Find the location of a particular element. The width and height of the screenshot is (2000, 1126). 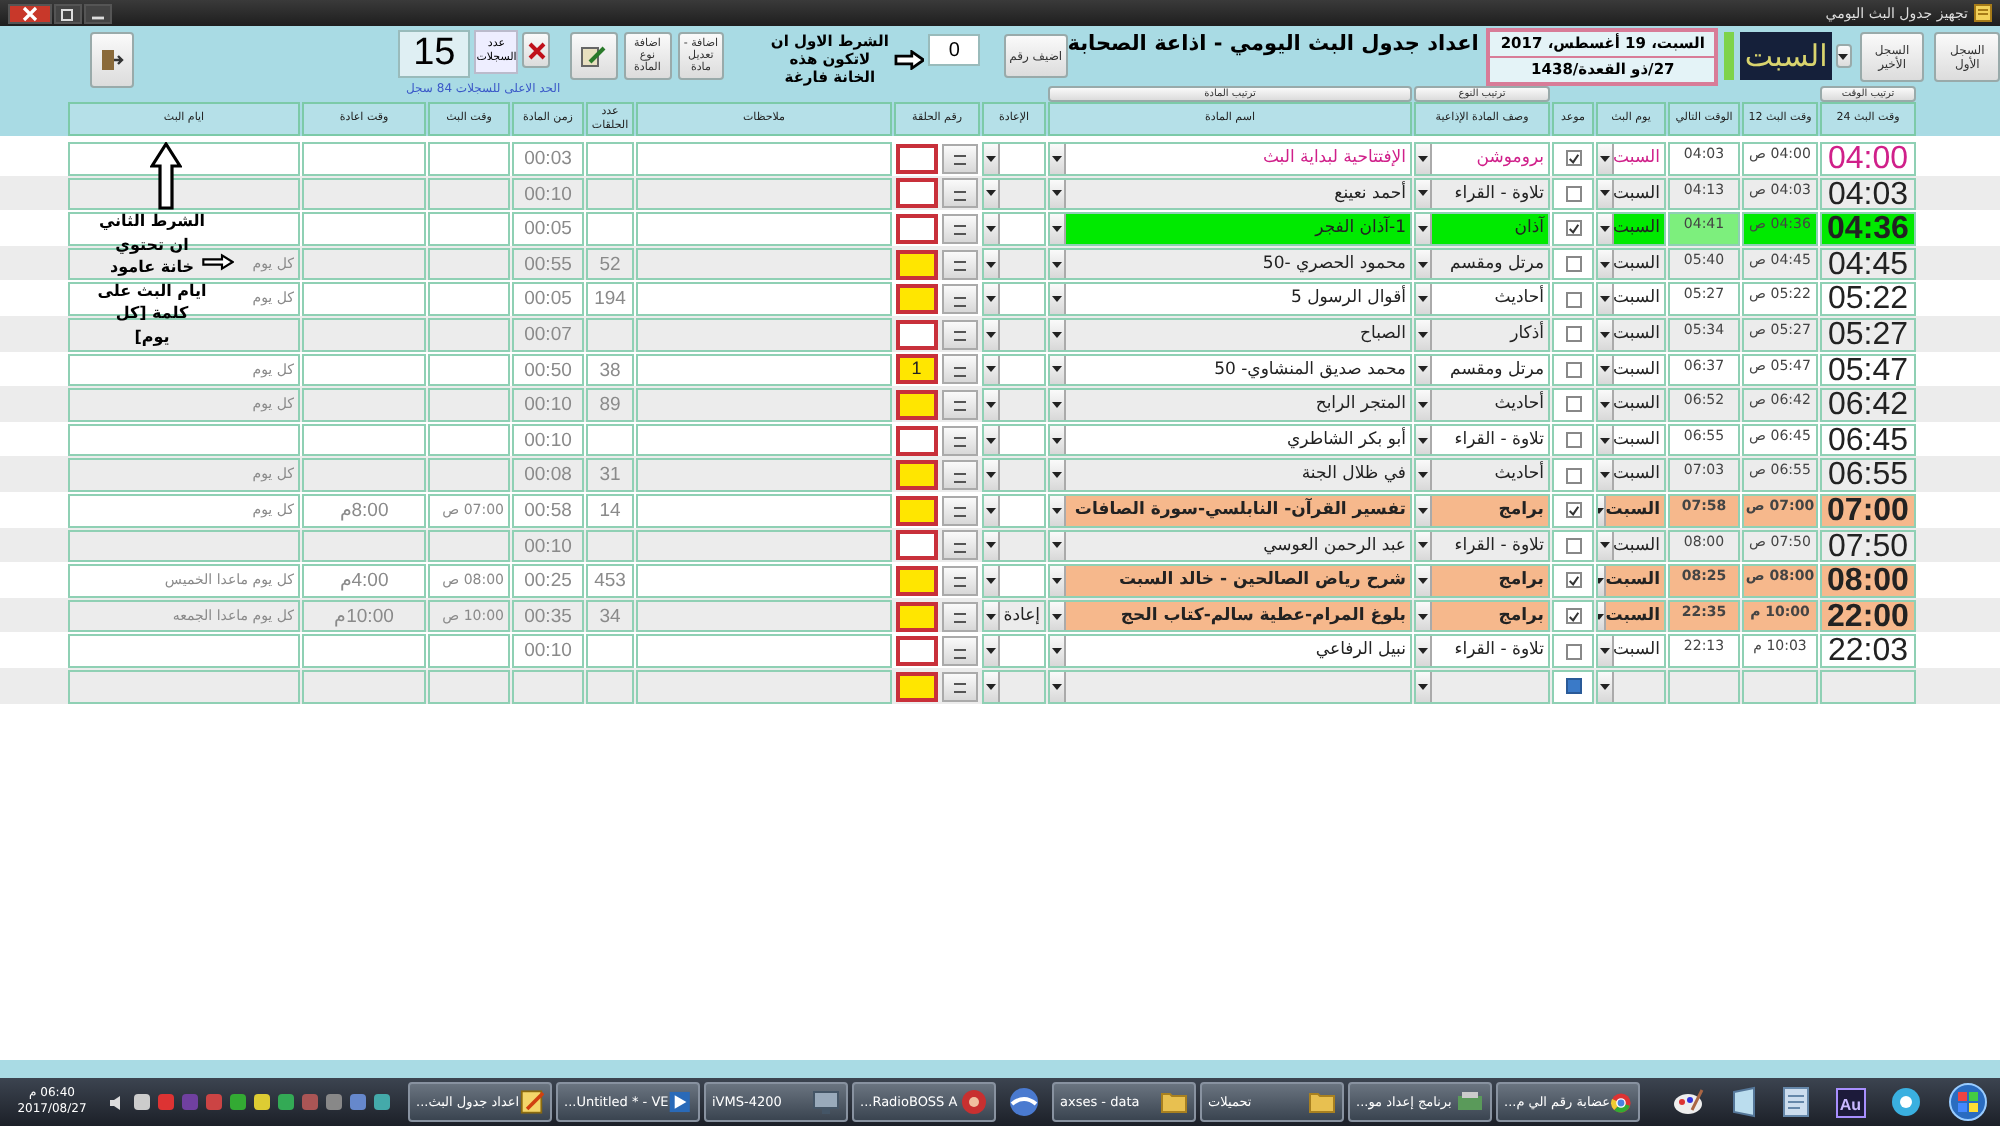

dropdown-field: المتجر الرابح is located at coordinates (1230, 405).